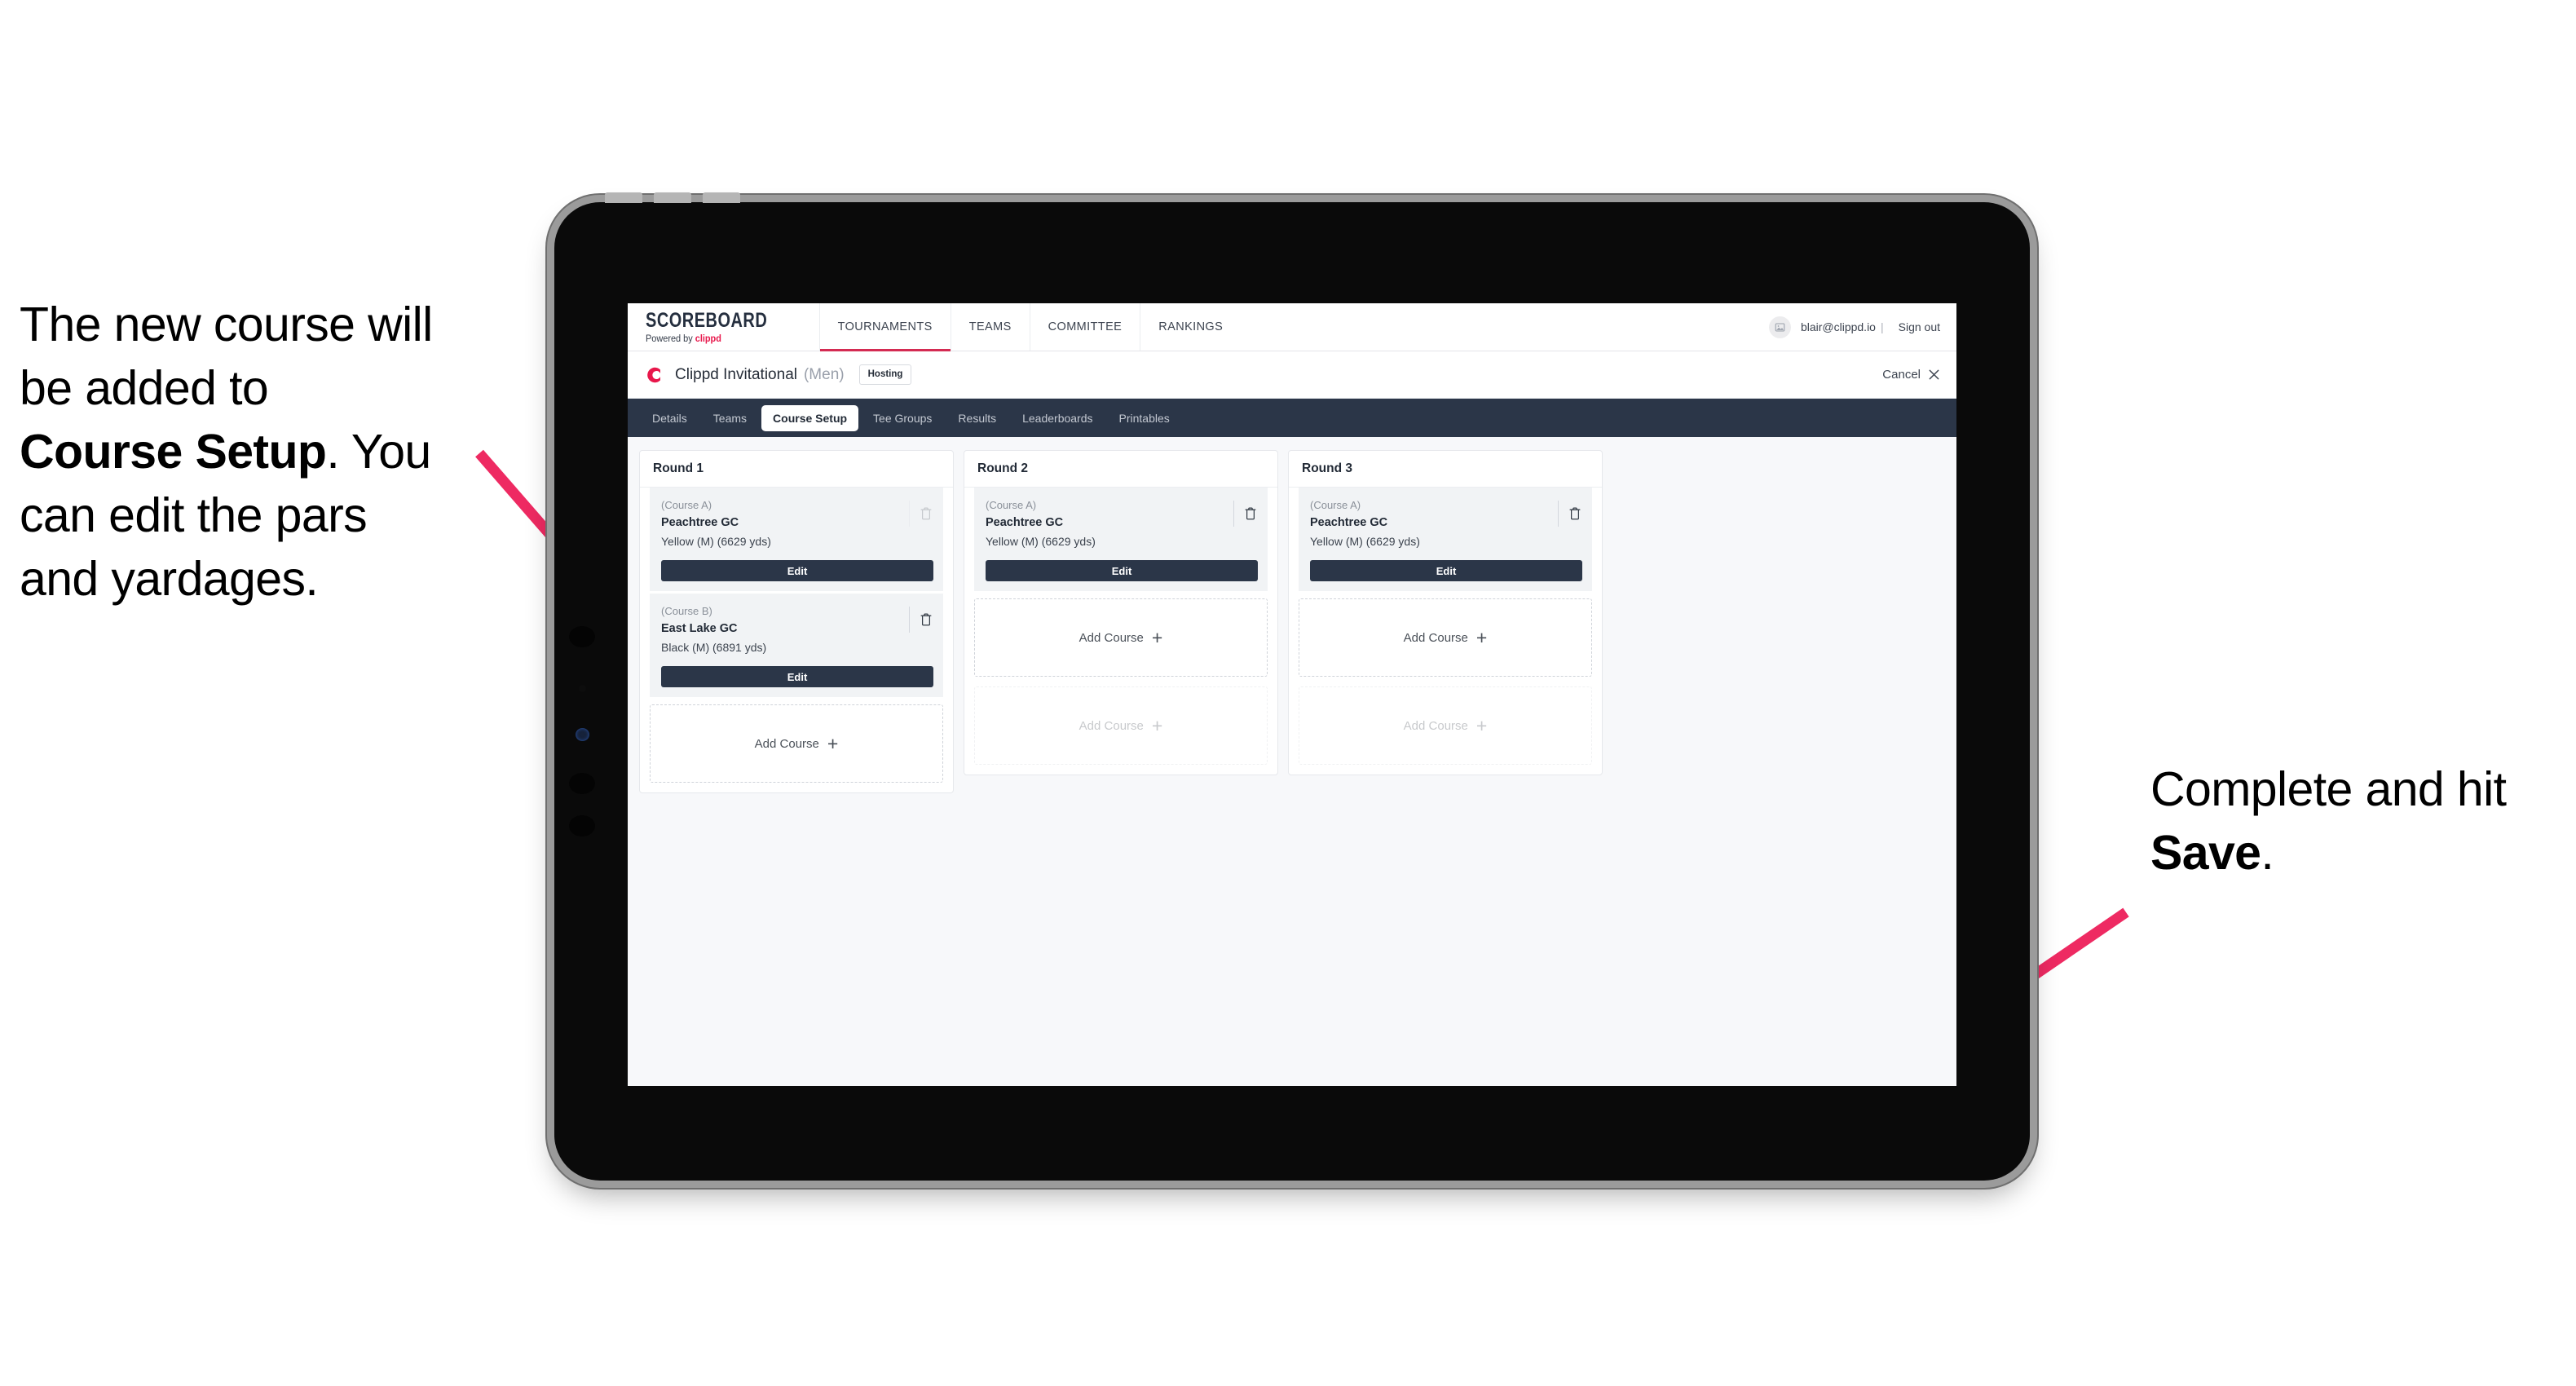 This screenshot has width=2576, height=1386. Describe the element at coordinates (226, 357) in the screenshot. I see `annotation-run: The new course will be added to` at that location.